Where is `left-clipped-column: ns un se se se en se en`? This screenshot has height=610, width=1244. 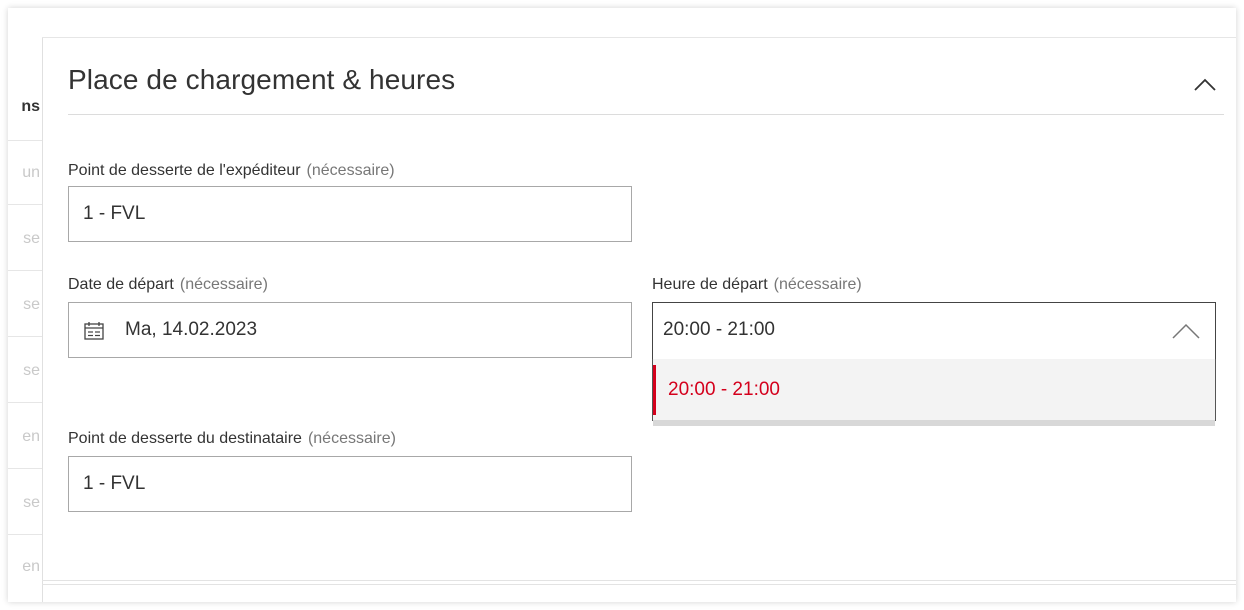
left-clipped-column: ns un se se se en se en is located at coordinates (25, 305).